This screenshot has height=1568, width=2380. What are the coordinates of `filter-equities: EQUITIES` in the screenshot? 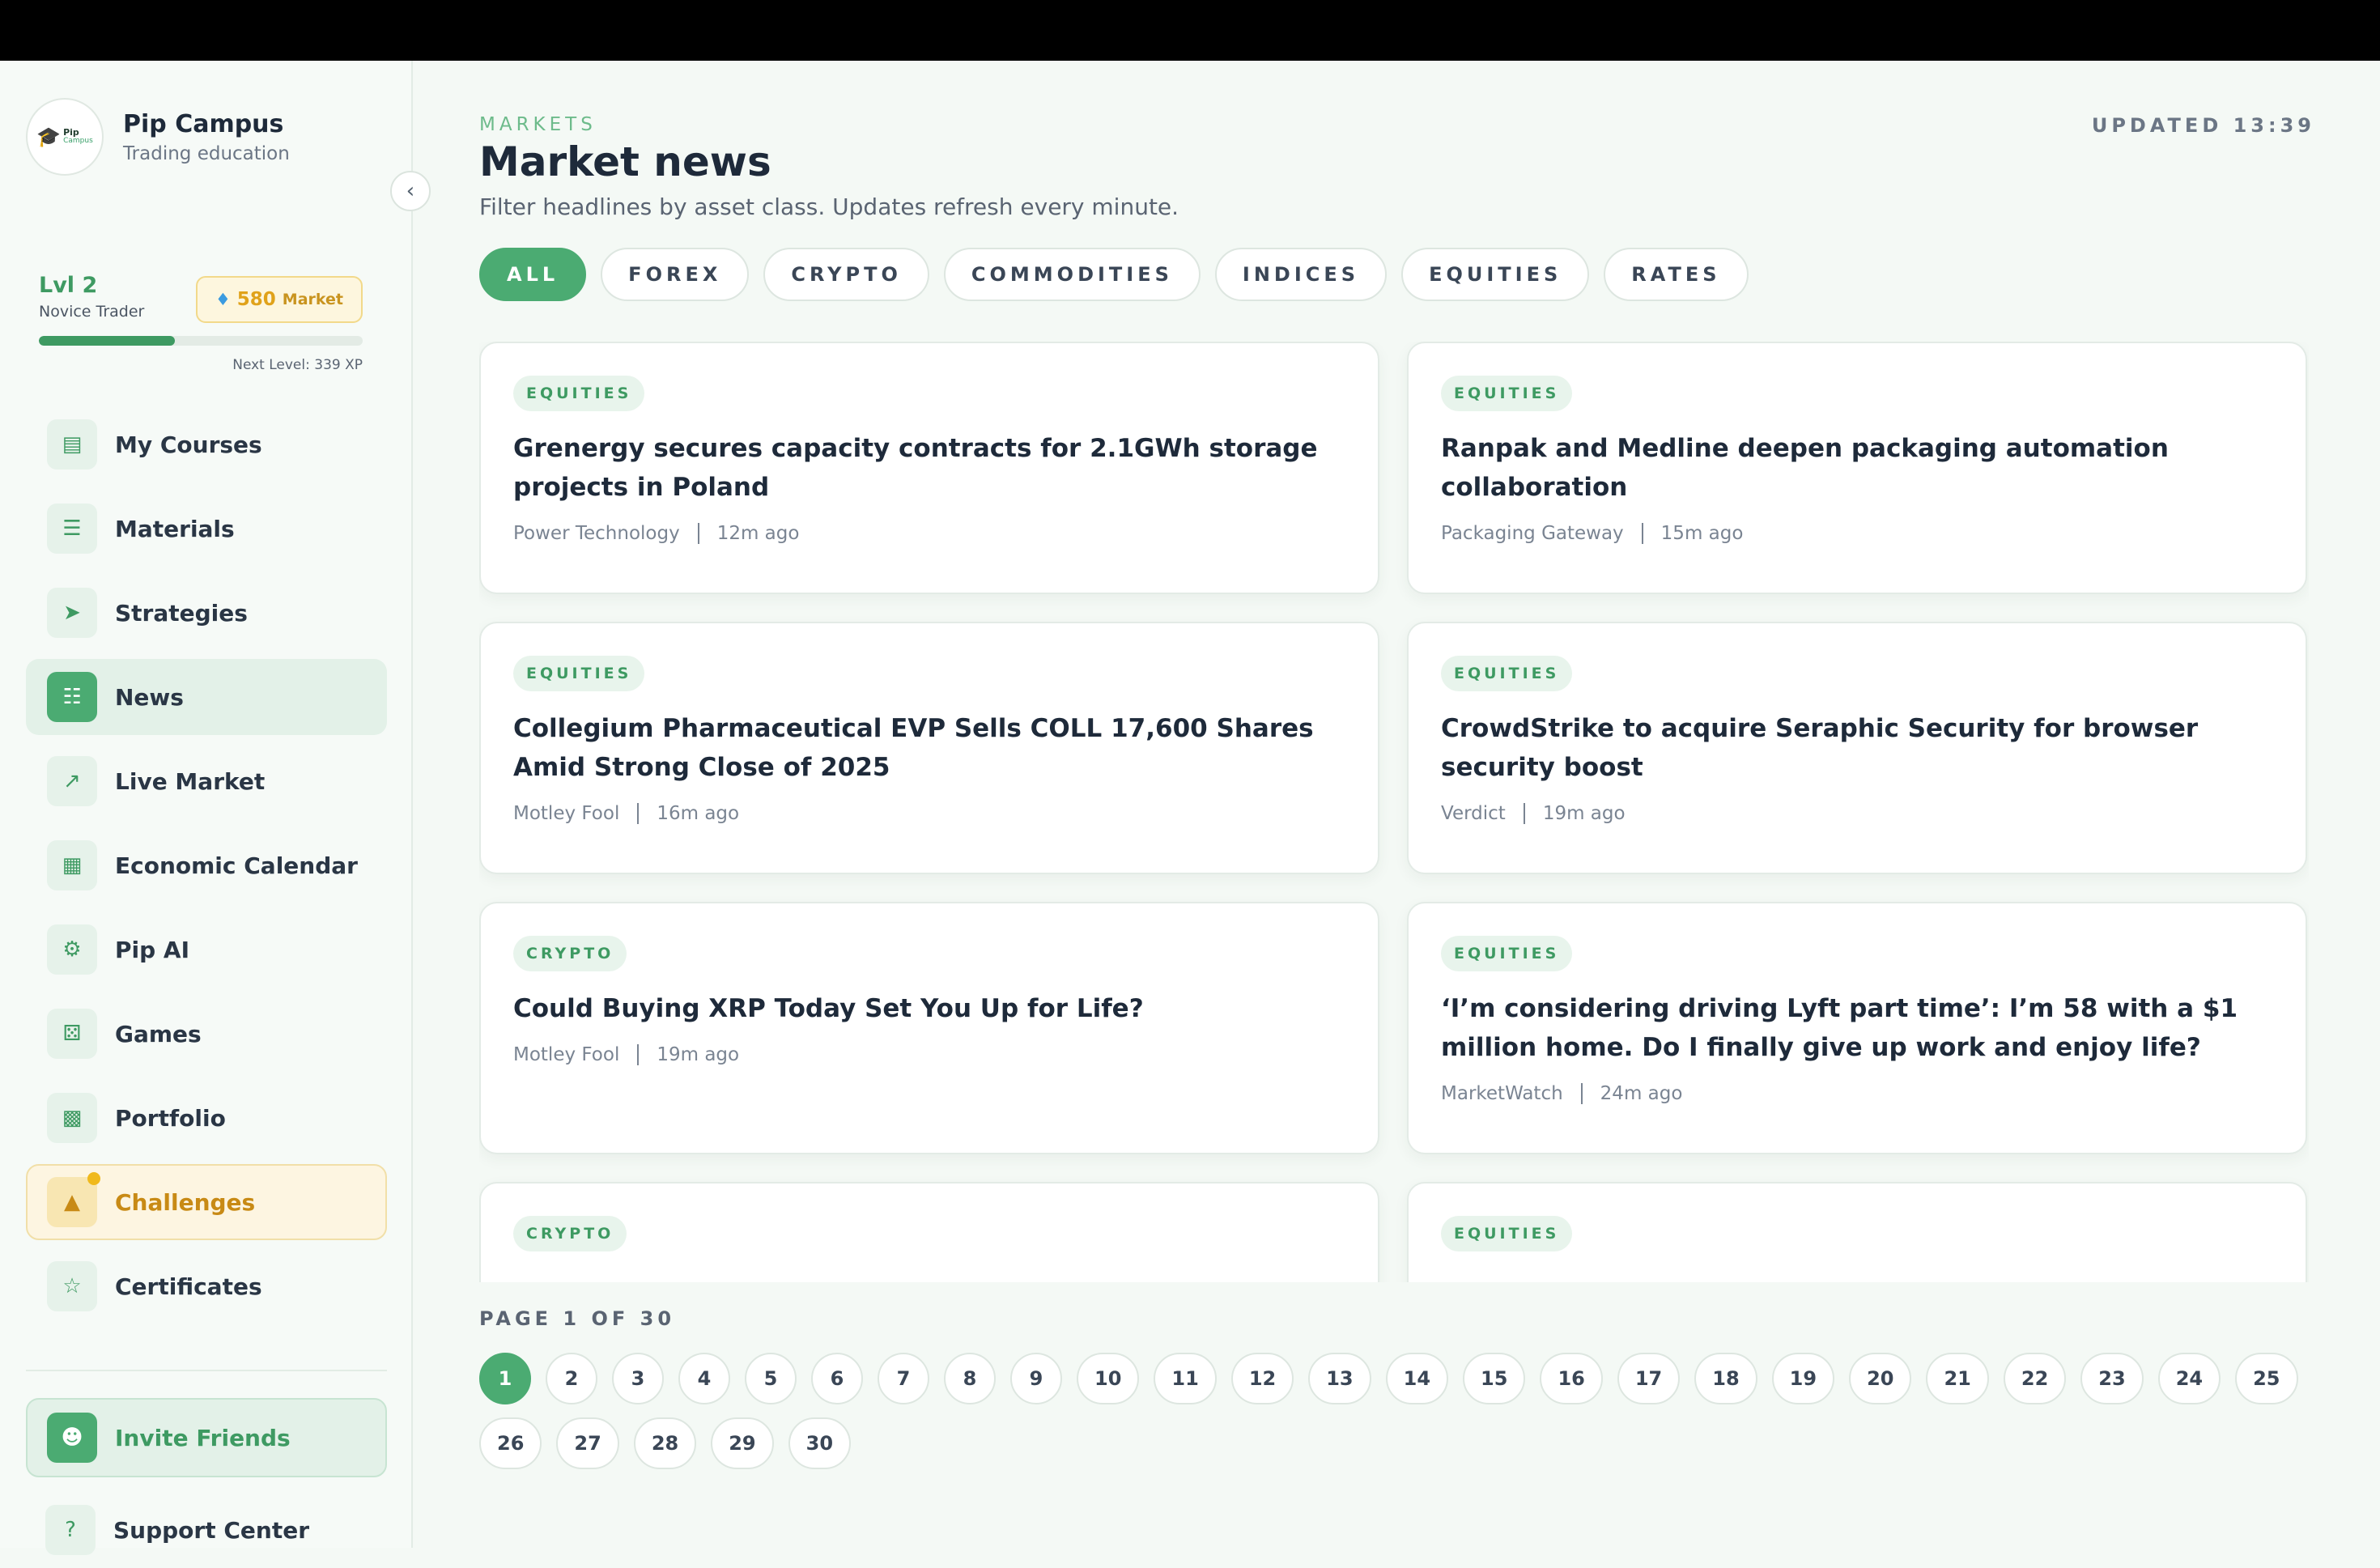 It's located at (1495, 274).